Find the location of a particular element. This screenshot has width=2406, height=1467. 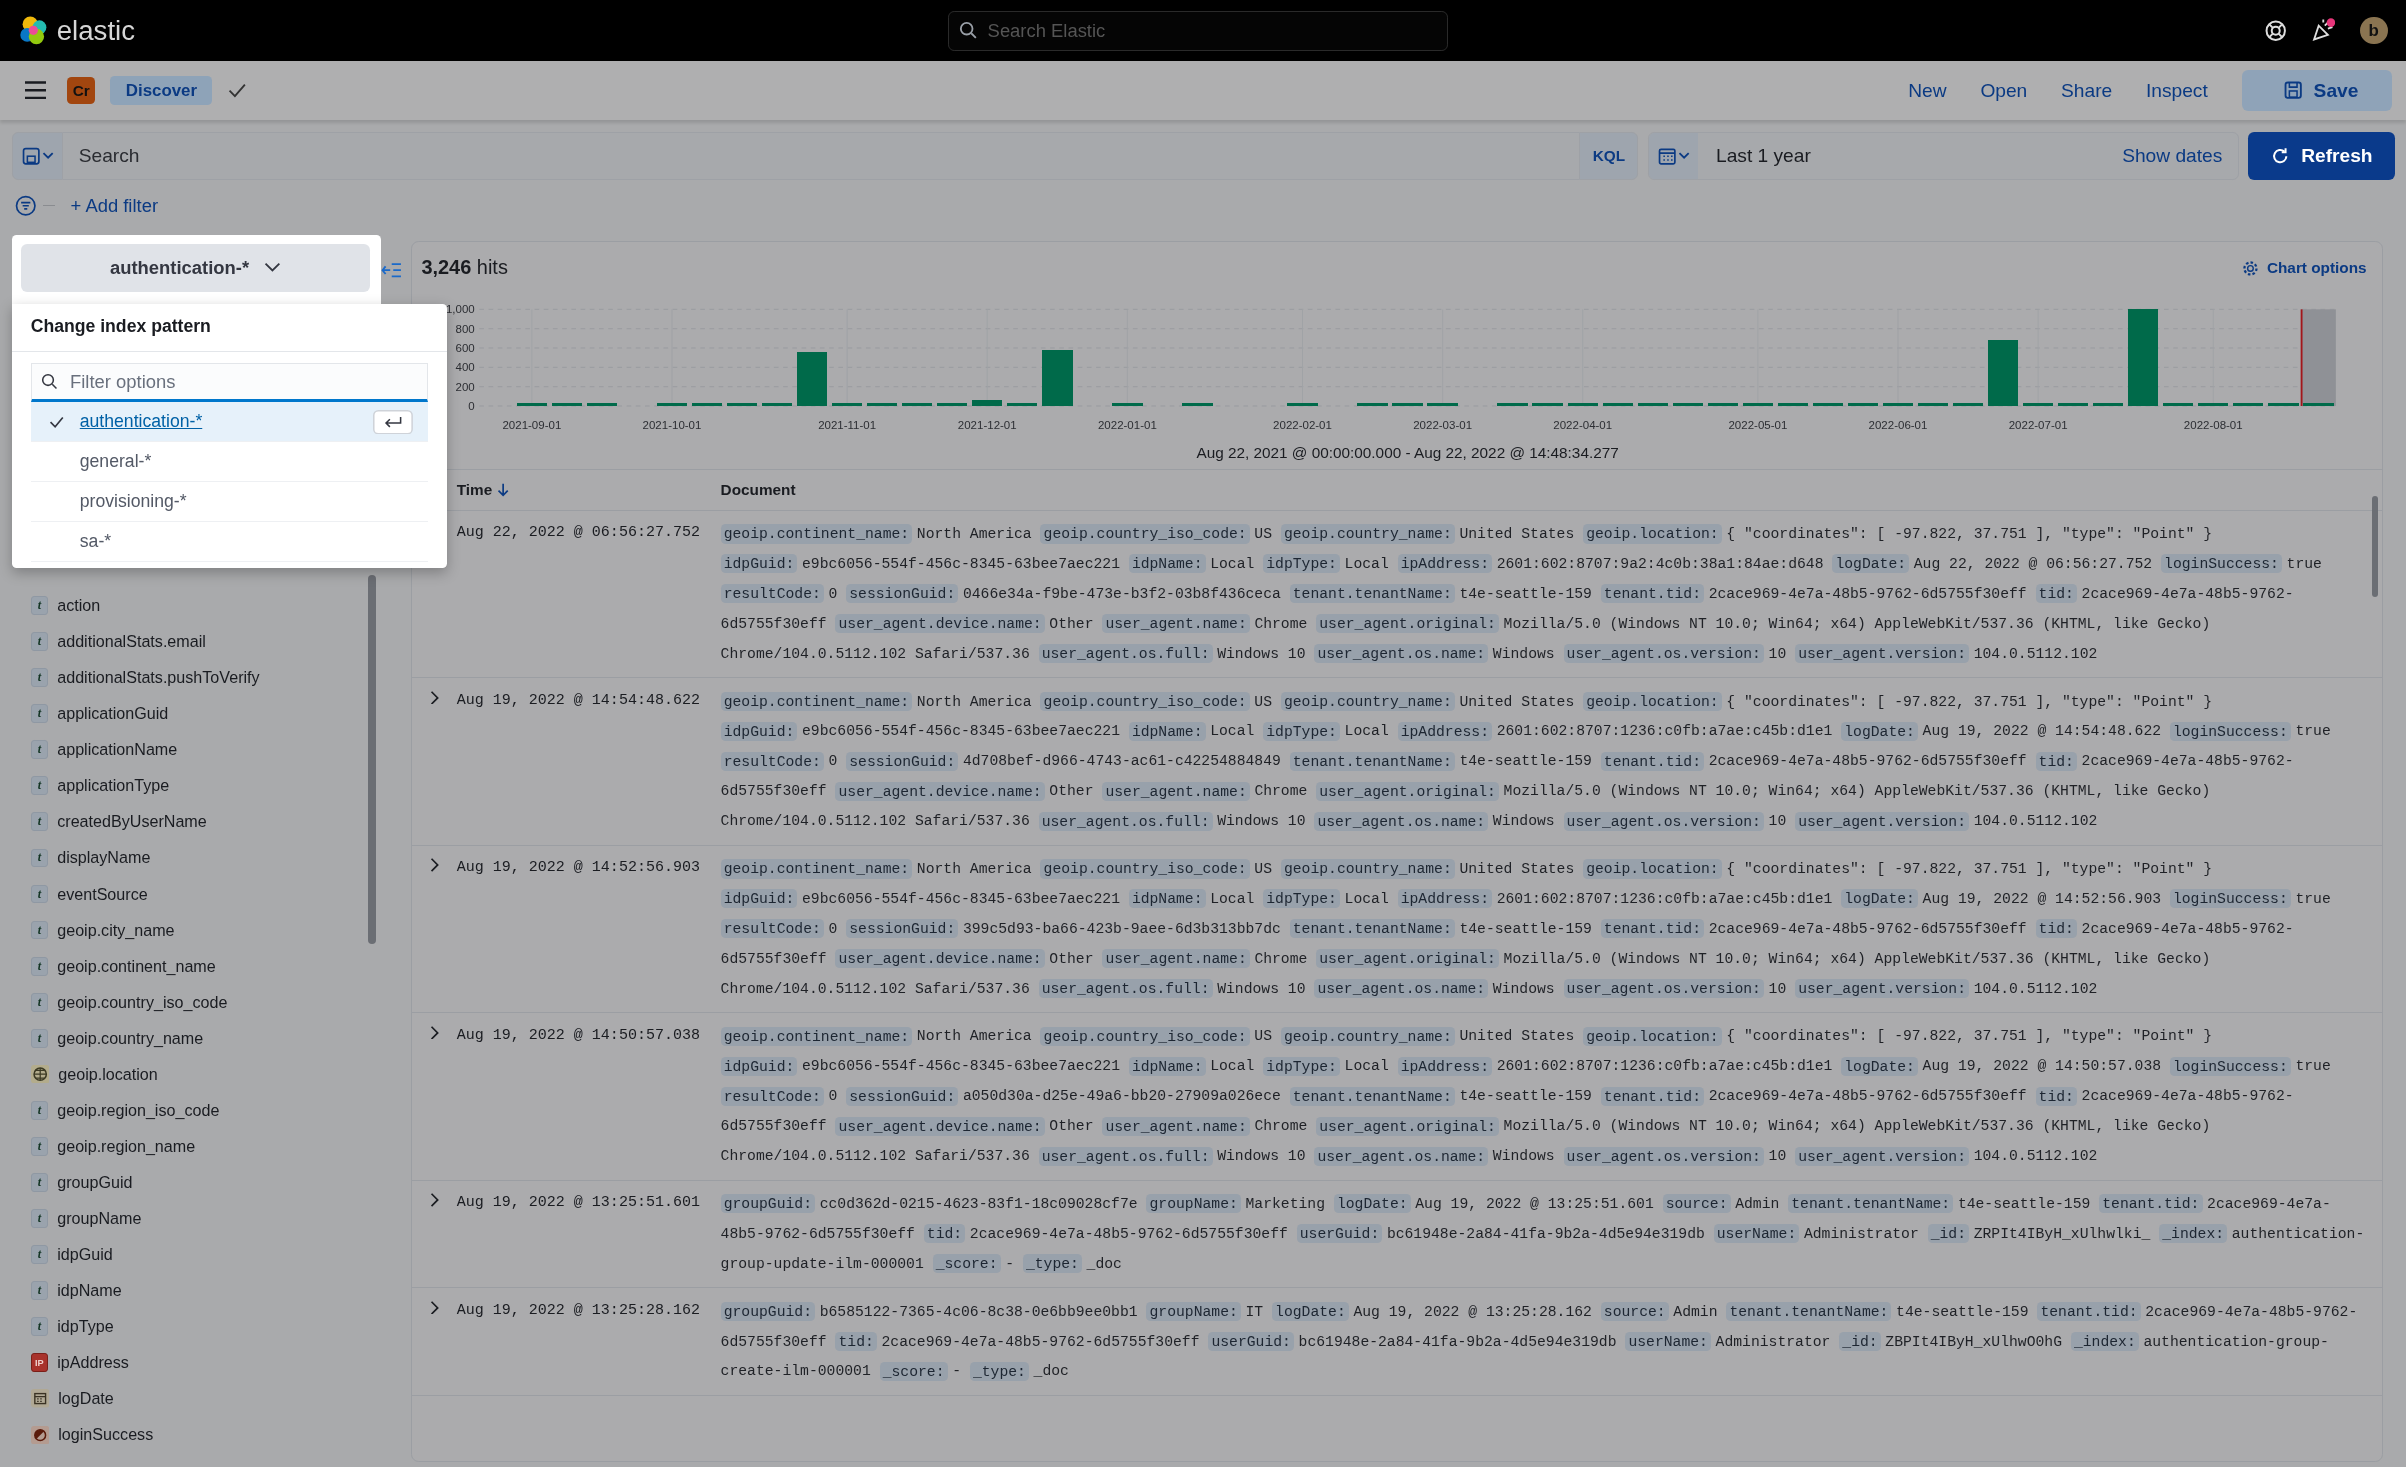

app-breadcrumb: Discover is located at coordinates (161, 90).